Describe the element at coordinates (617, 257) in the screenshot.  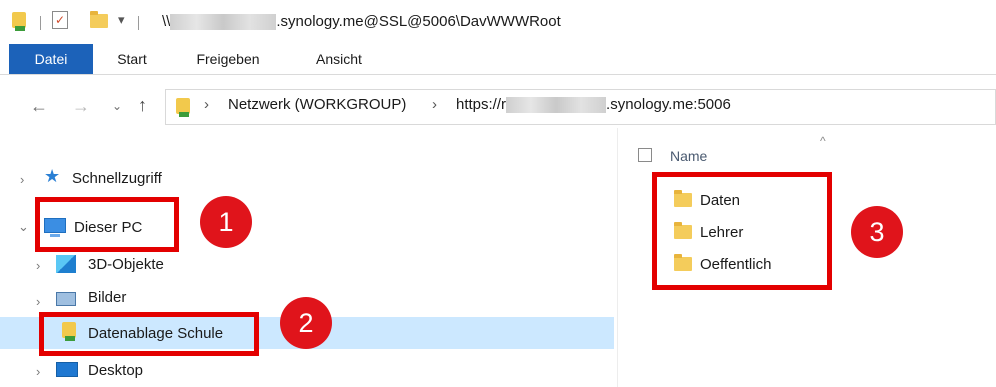
I see `pane-divider` at that location.